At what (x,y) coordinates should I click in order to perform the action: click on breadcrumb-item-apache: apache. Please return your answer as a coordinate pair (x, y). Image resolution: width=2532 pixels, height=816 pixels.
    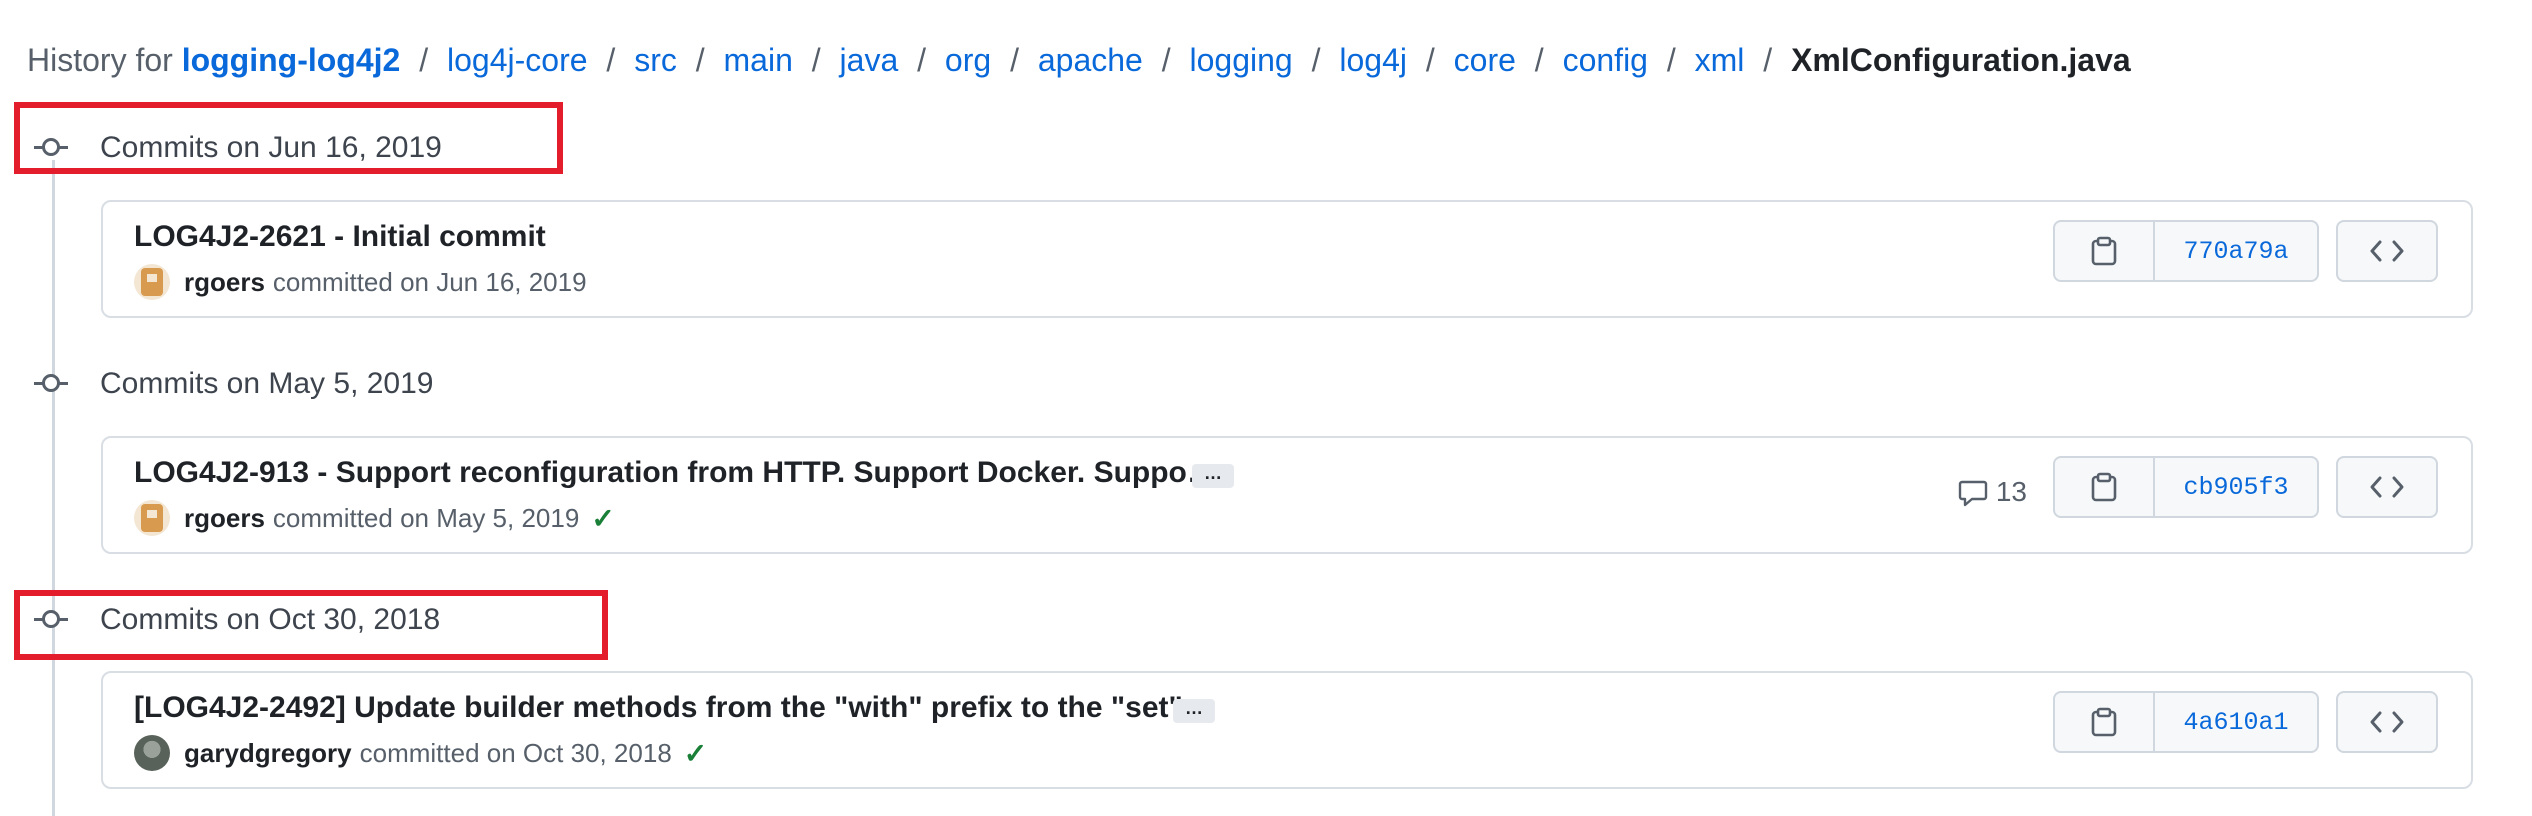
    Looking at the image, I should click on (1090, 60).